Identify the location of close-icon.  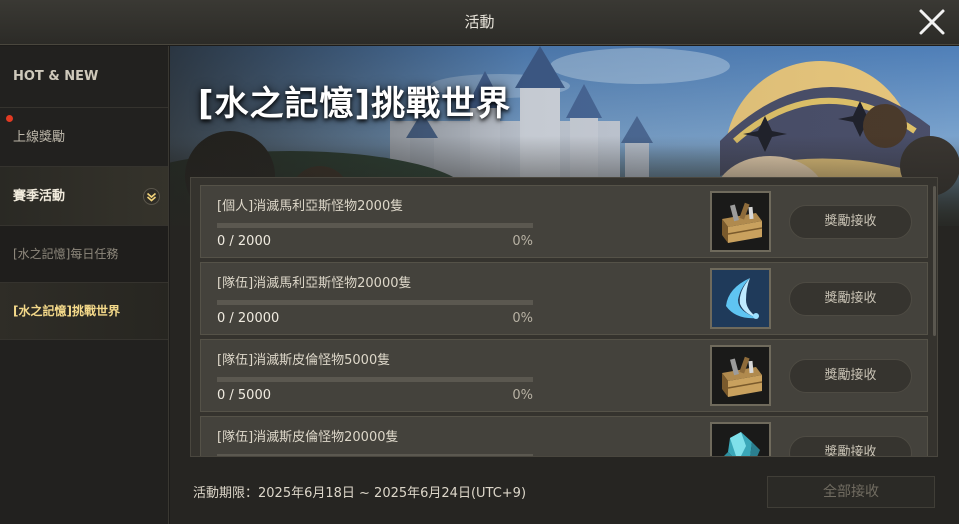
(932, 22).